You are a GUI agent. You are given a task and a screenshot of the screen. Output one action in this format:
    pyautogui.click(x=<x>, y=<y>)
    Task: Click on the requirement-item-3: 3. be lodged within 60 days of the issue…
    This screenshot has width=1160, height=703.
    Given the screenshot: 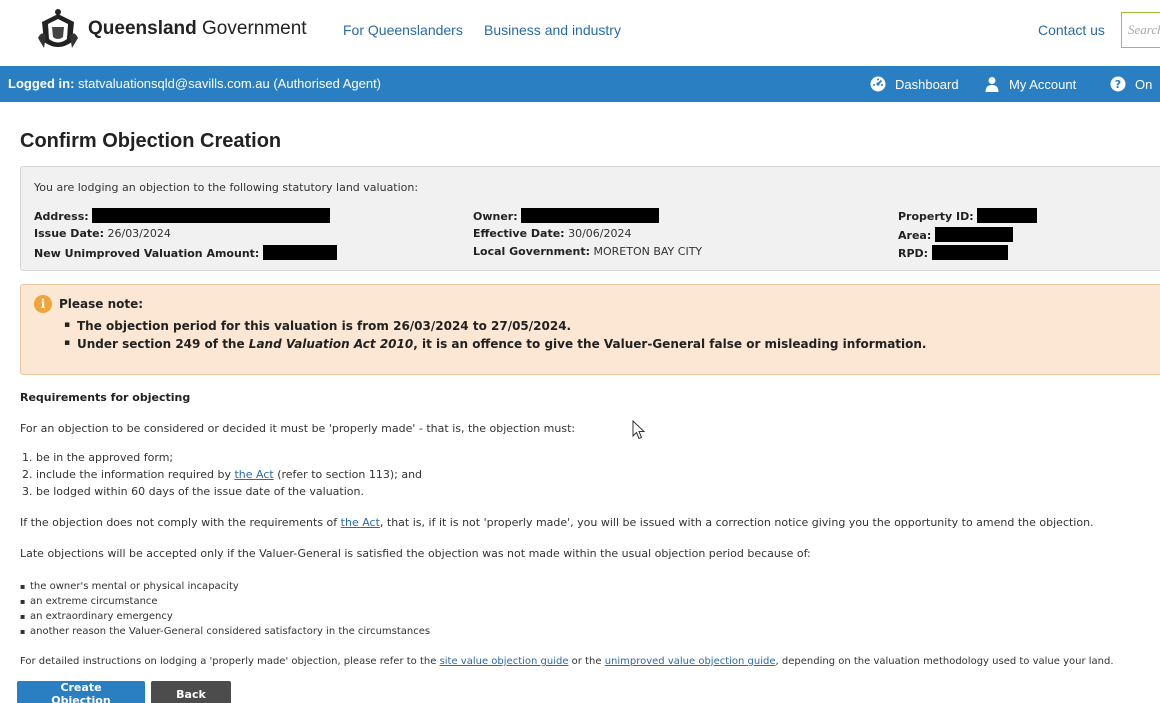 What is the action you would take?
    pyautogui.click(x=193, y=491)
    